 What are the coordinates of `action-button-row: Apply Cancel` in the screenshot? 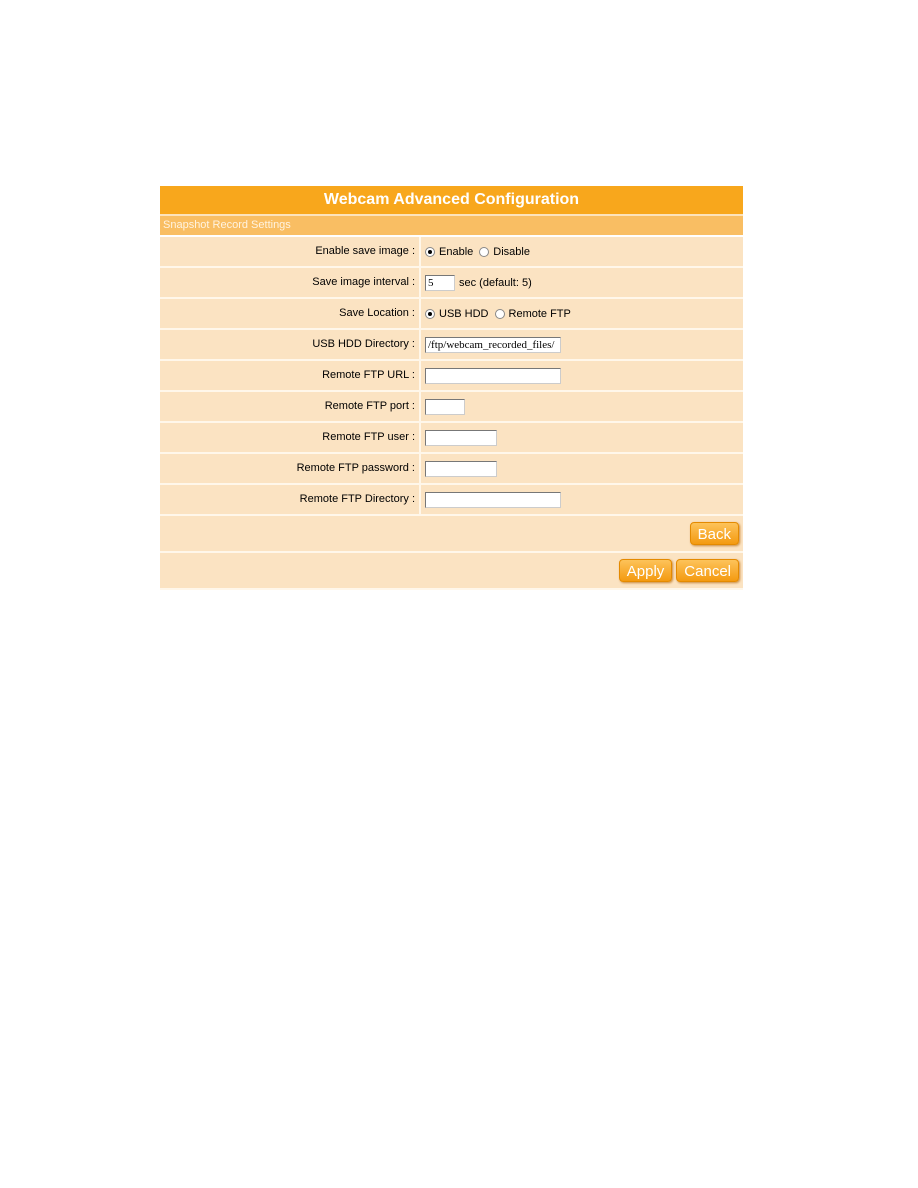 It's located at (451, 571).